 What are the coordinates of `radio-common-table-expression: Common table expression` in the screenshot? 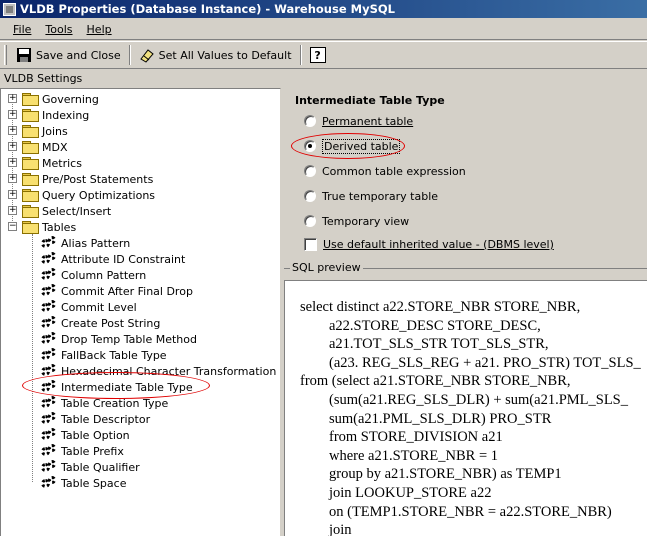 It's located at (385, 171).